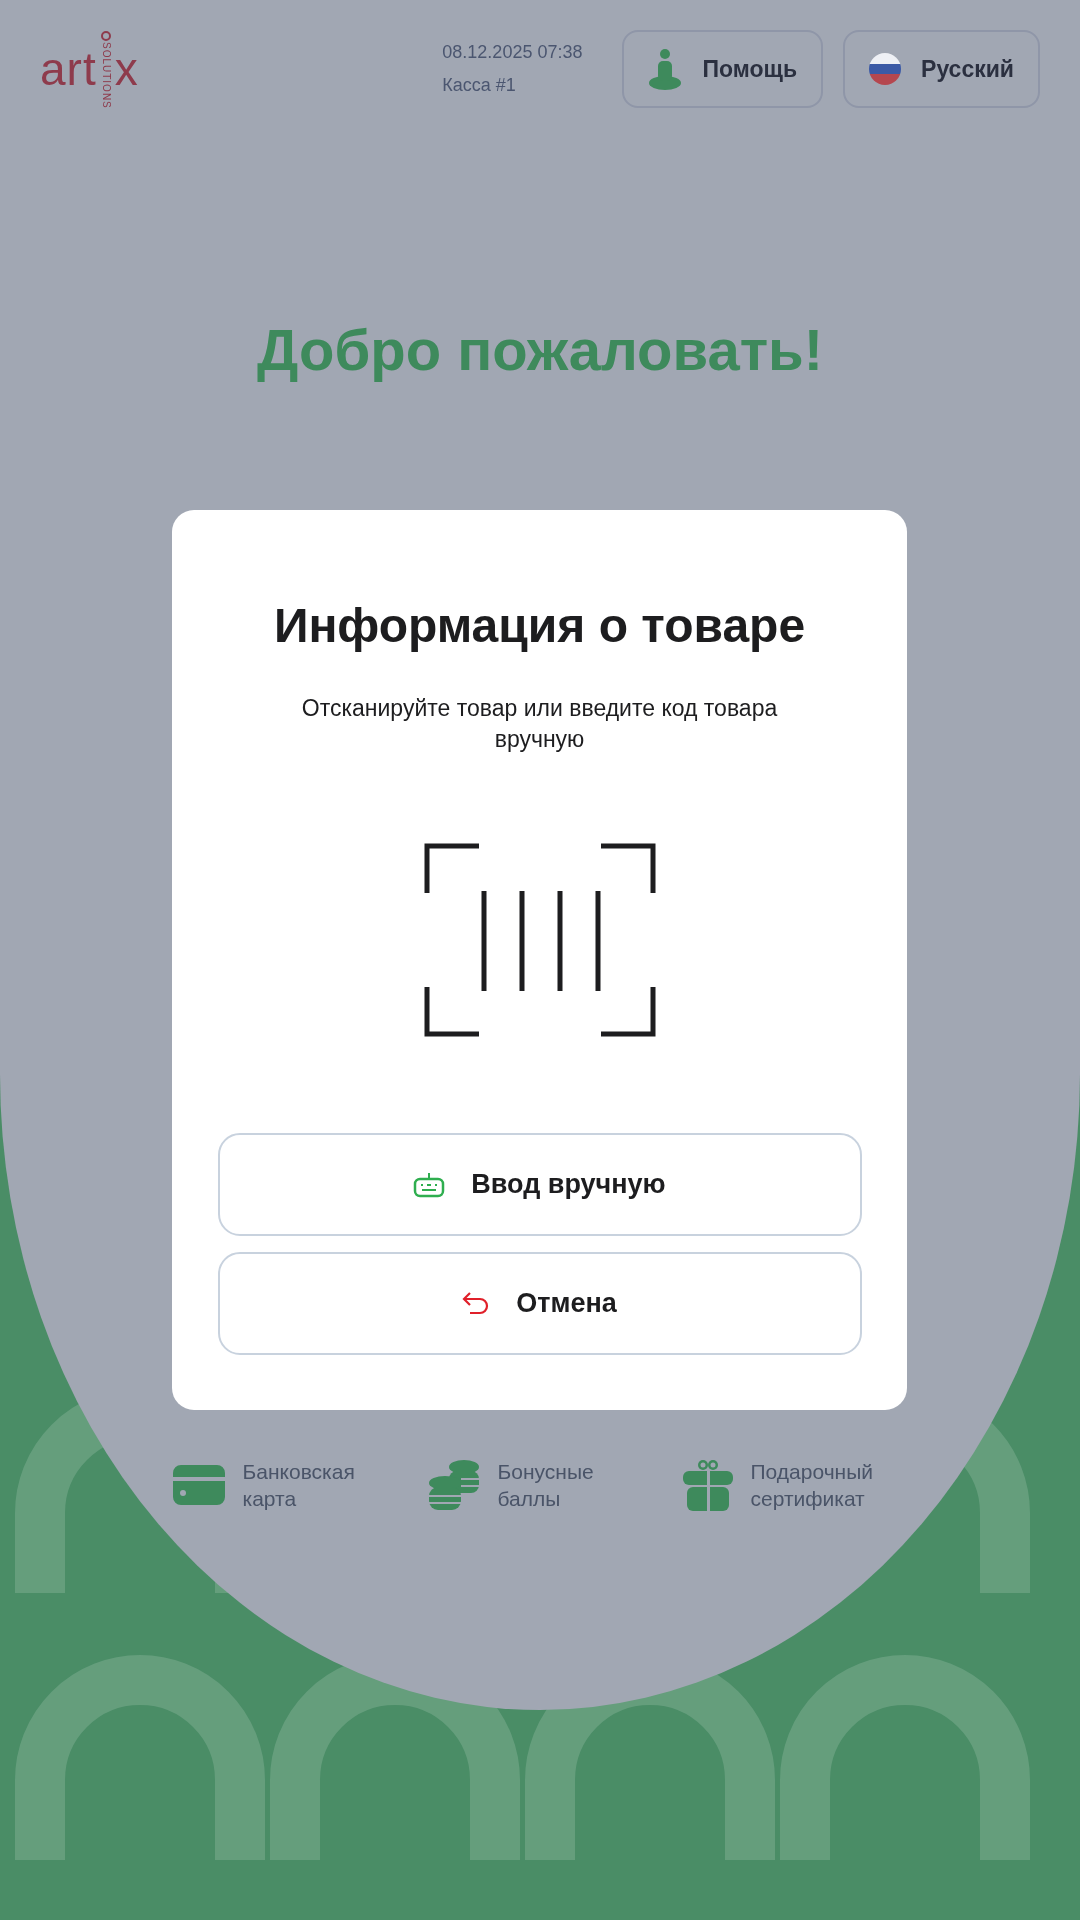 This screenshot has height=1920, width=1080. Describe the element at coordinates (885, 69) in the screenshot. I see `russian-flag-icon` at that location.